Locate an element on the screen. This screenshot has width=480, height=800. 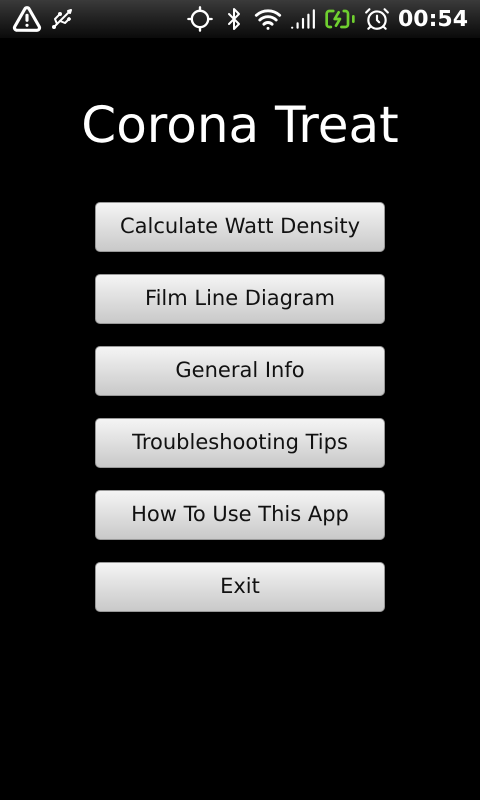
menu-button: Film Line Diagram is located at coordinates (240, 299).